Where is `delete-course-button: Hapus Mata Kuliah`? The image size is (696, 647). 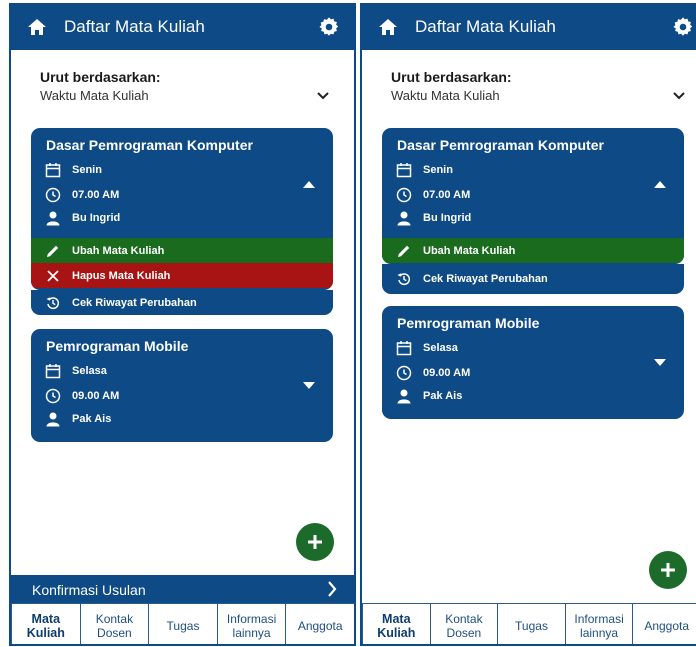 delete-course-button: Hapus Mata Kuliah is located at coordinates (182, 275).